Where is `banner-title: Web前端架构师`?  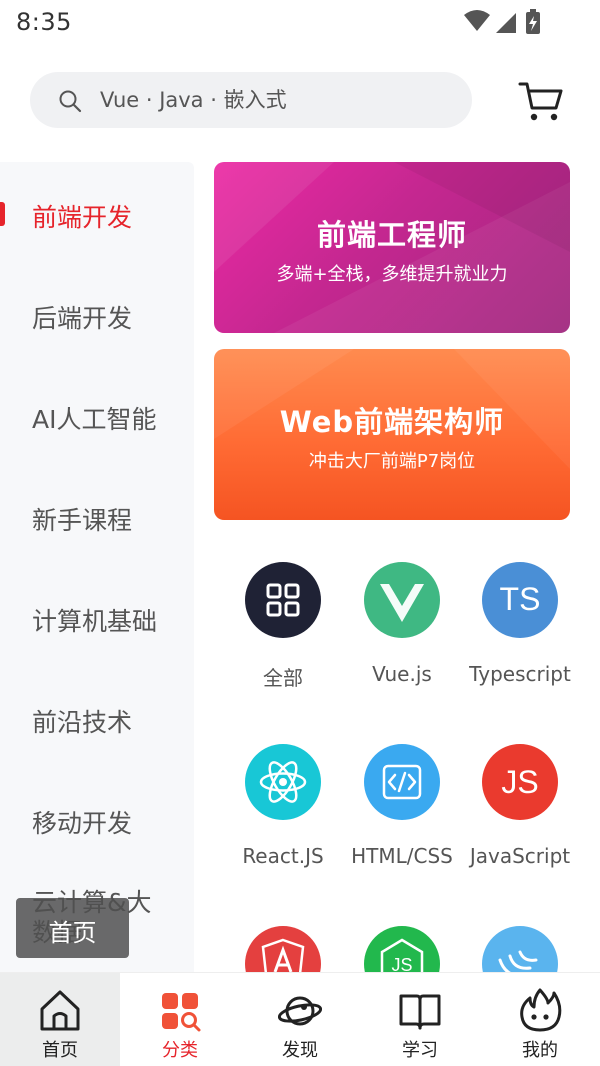 banner-title: Web前端架构师 is located at coordinates (392, 422).